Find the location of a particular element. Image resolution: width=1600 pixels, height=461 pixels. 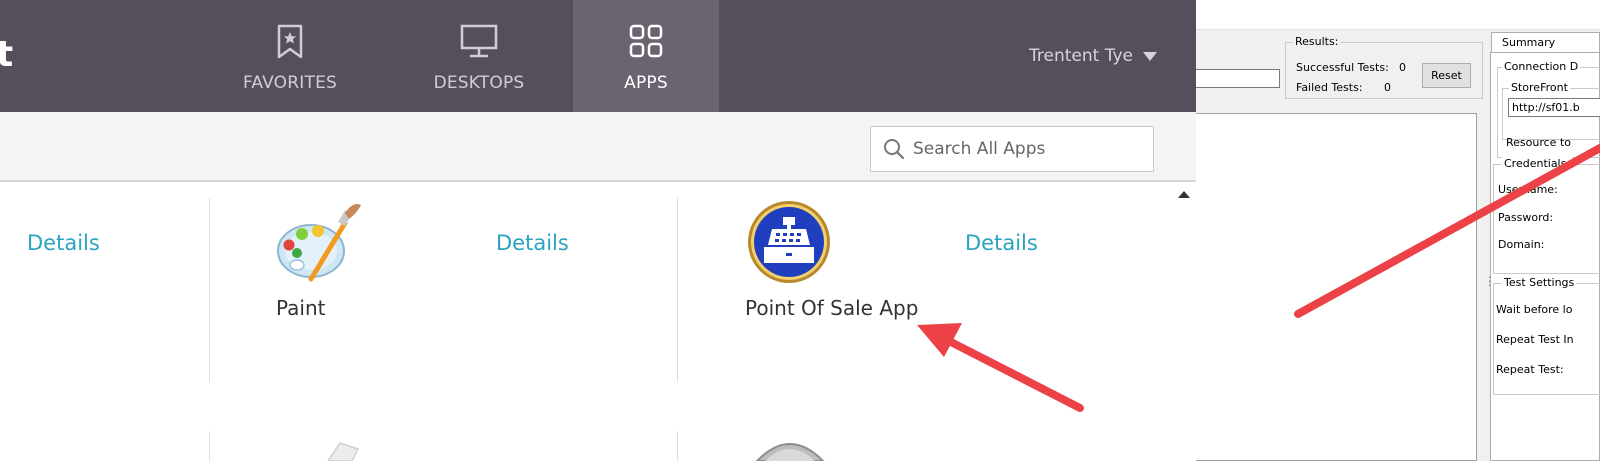

caret-down-icon is located at coordinates (1149, 56).